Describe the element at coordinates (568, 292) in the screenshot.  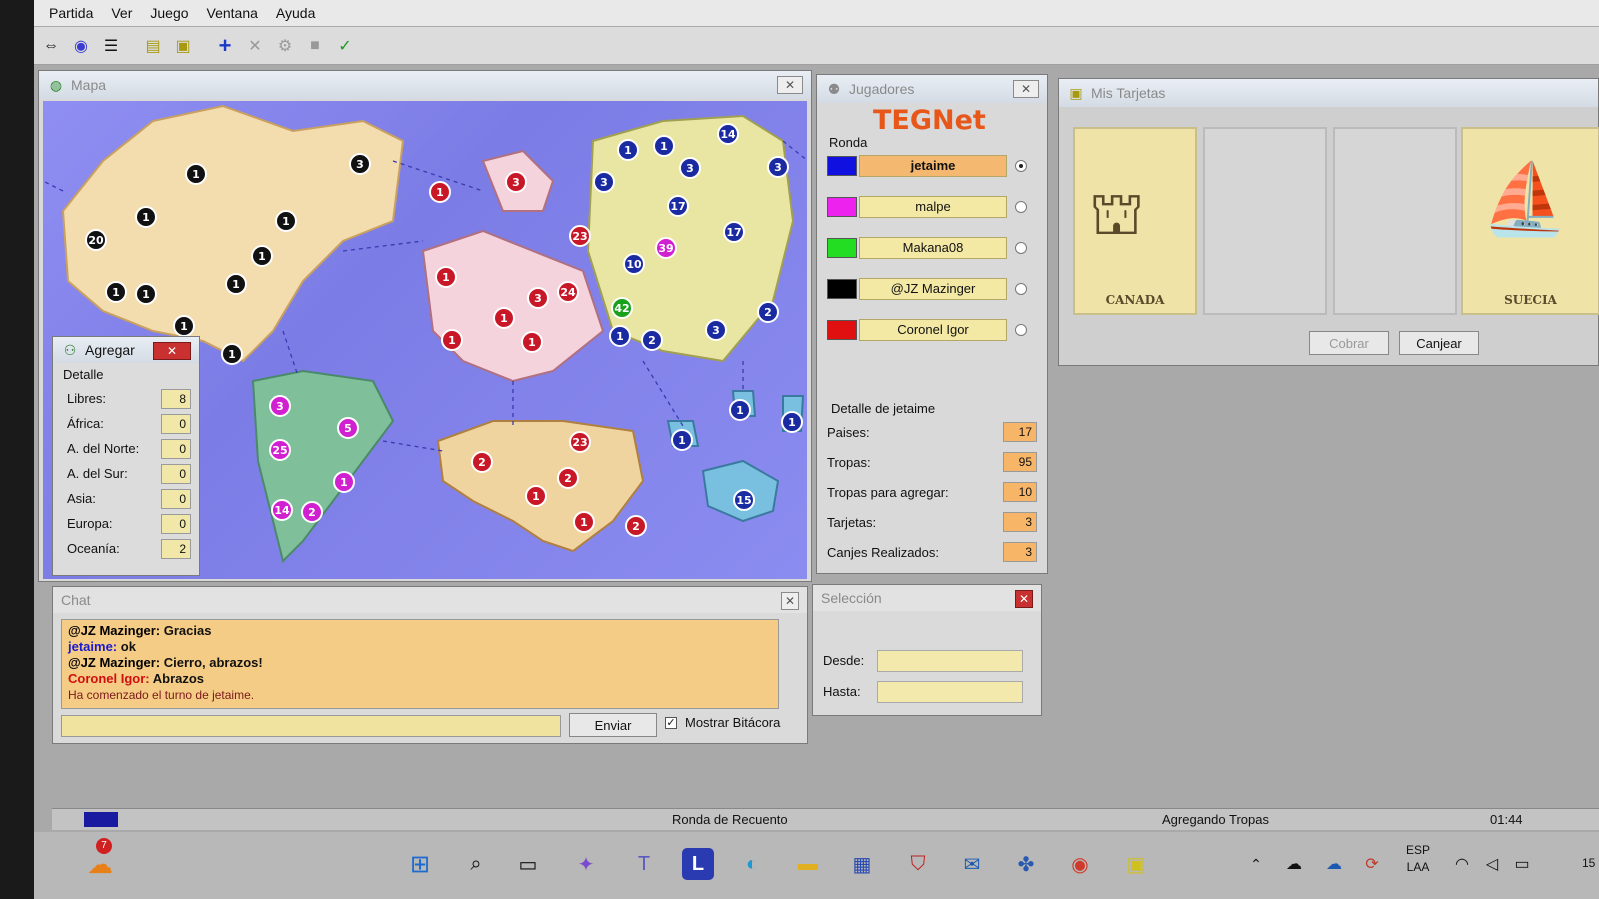
I see `army-marker: 24` at that location.